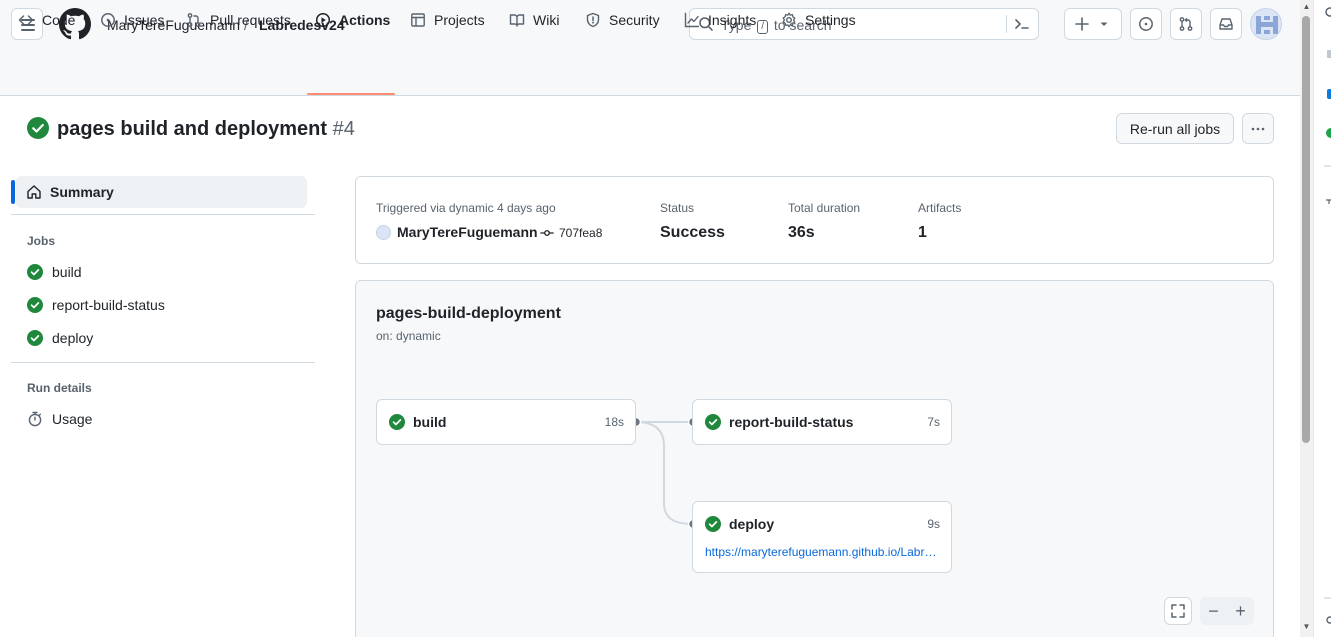 This screenshot has height=637, width=1331. Describe the element at coordinates (791, 422) in the screenshot. I see `job-name: report-build-status` at that location.